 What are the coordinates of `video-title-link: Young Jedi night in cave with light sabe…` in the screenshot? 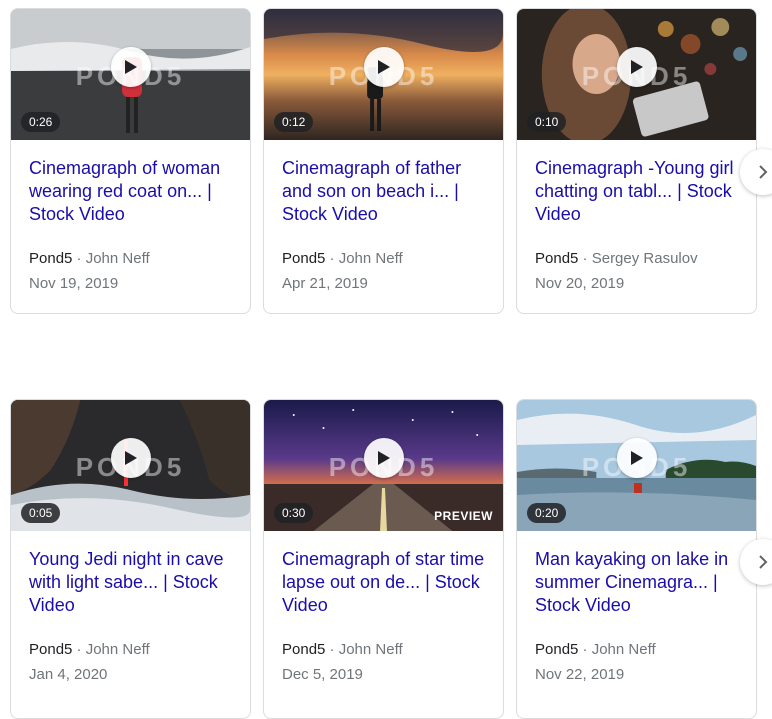 It's located at (130, 582).